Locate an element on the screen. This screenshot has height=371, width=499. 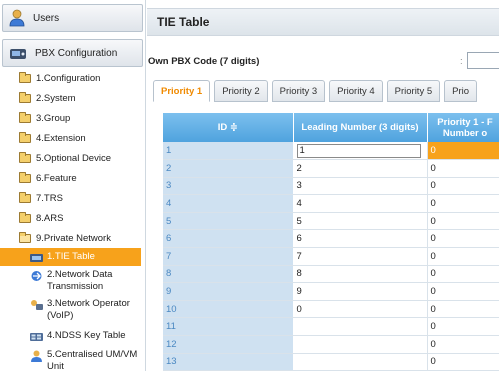
sidebar-item-label: 3.Network Operator (VoIP) is located at coordinates (88, 309).